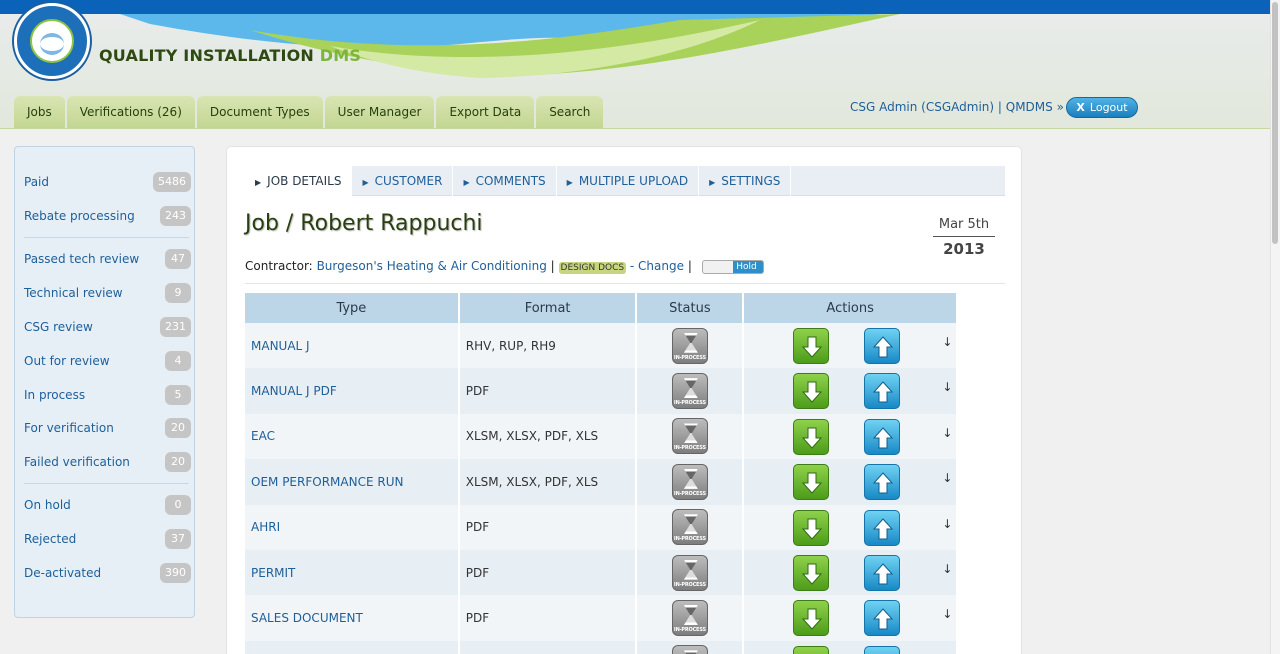  Describe the element at coordinates (130, 112) in the screenshot. I see `nav-tab-verifications: Verifications (26)` at that location.